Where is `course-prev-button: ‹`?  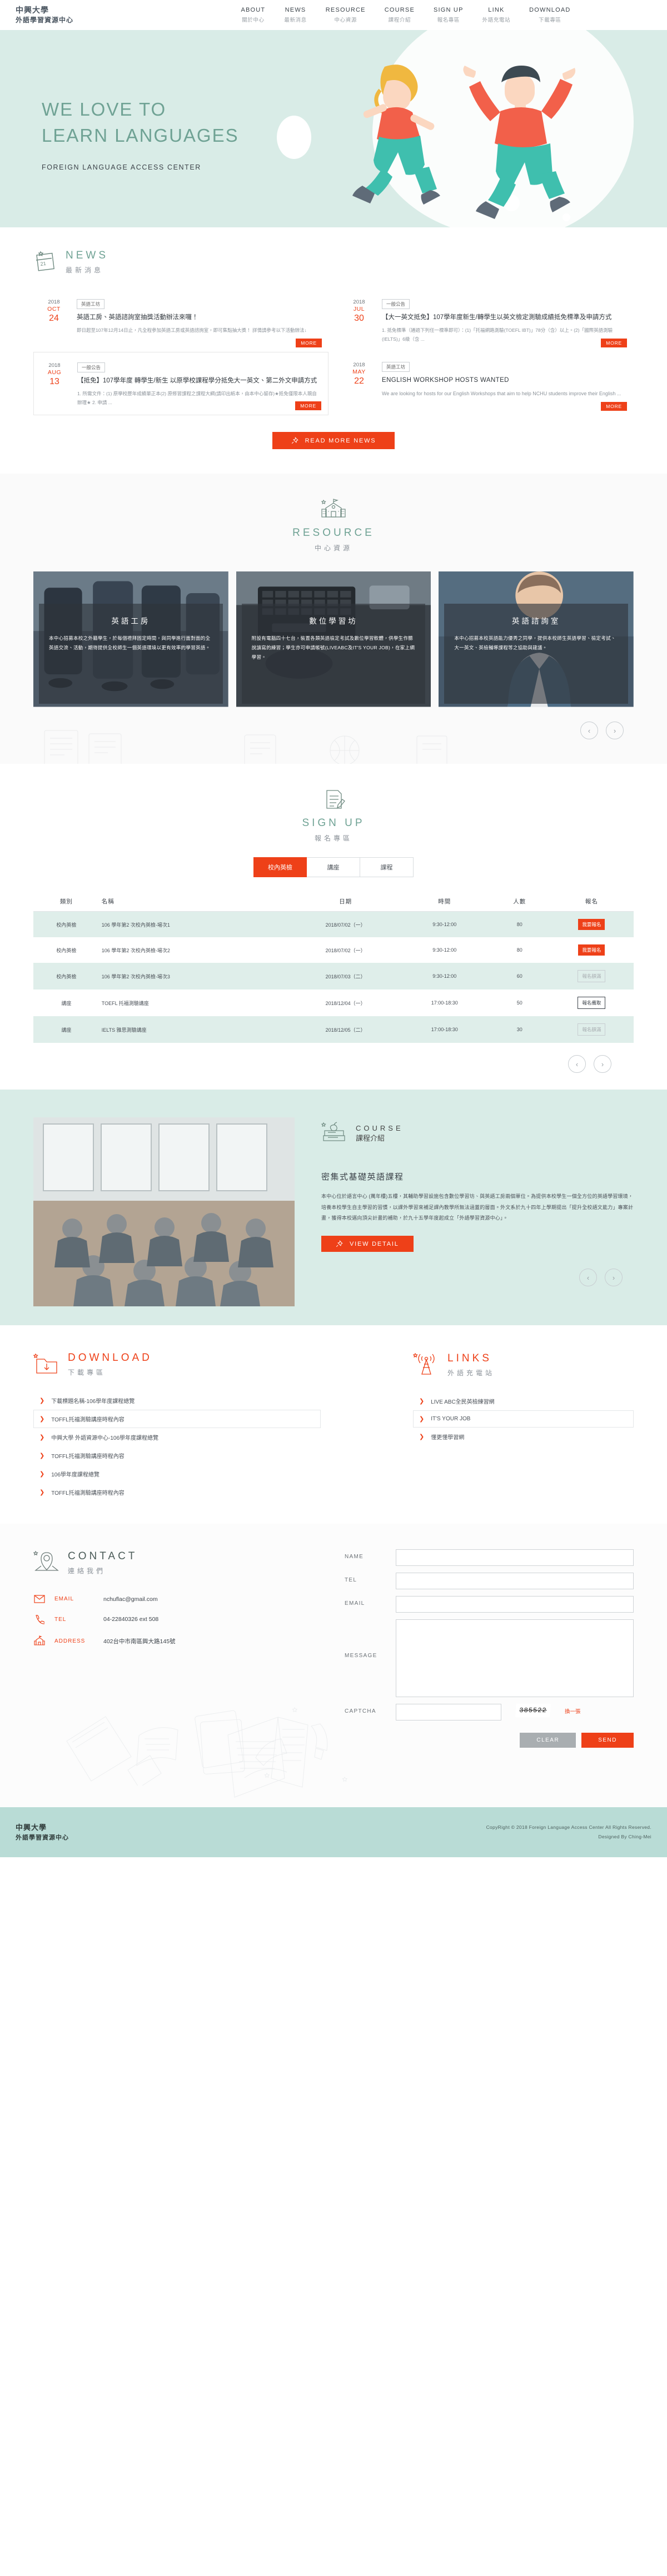 course-prev-button: ‹ is located at coordinates (588, 1278).